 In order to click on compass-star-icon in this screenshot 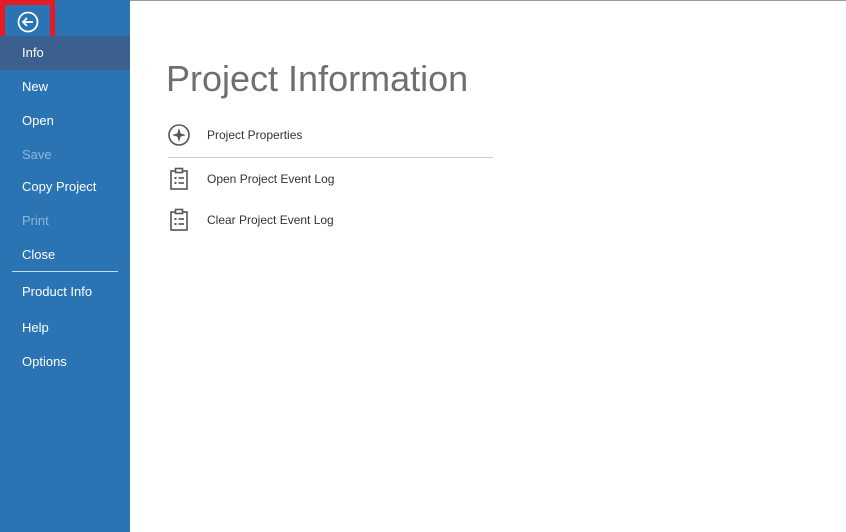, I will do `click(179, 135)`.